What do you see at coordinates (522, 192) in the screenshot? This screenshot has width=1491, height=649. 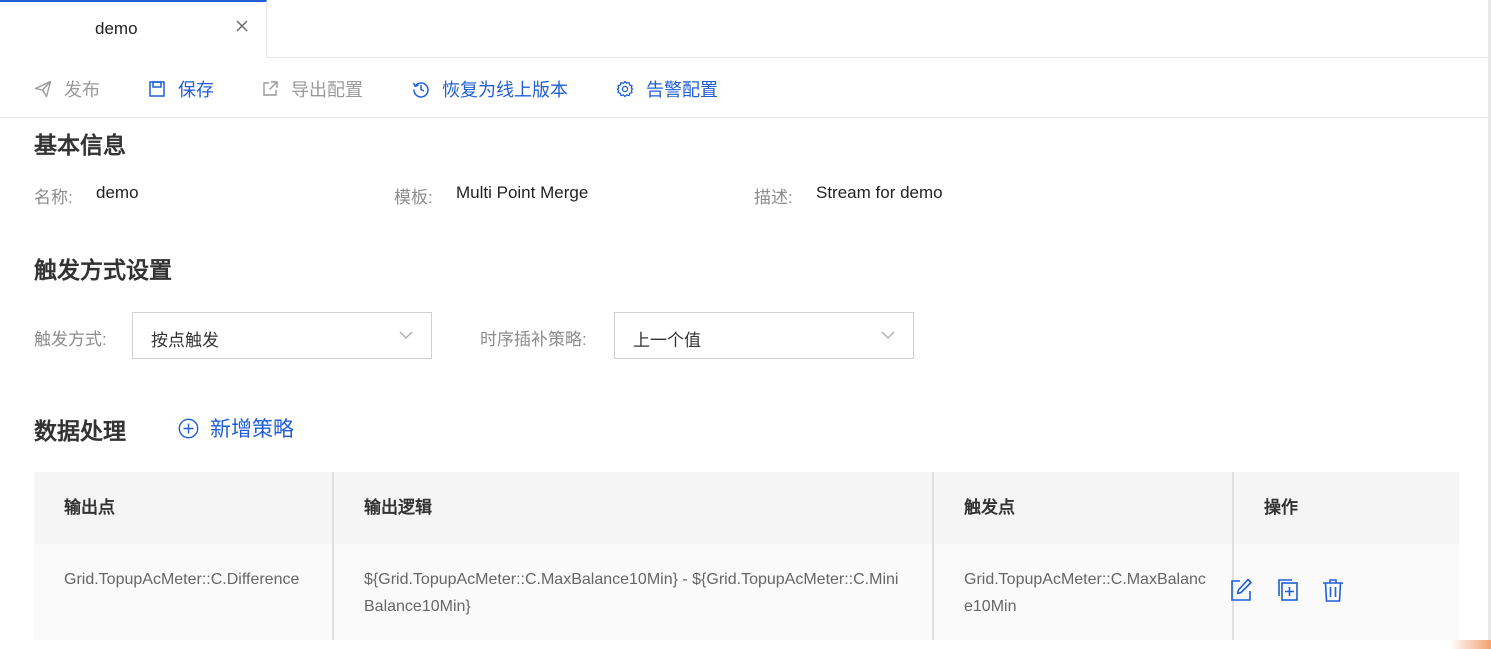 I see `template-value: Multi Point Merge` at bounding box center [522, 192].